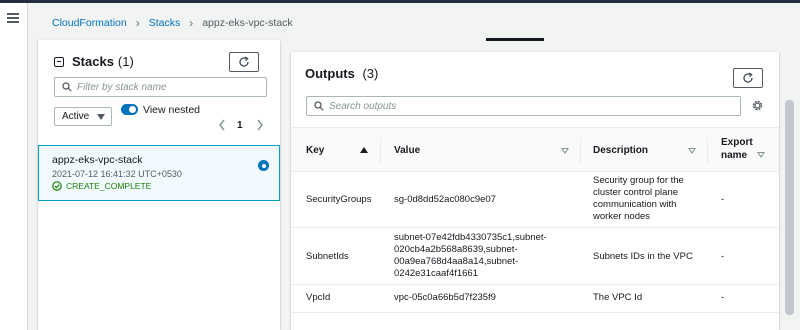 Image resolution: width=800 pixels, height=330 pixels. Describe the element at coordinates (240, 125) in the screenshot. I see `page-number: 1` at that location.